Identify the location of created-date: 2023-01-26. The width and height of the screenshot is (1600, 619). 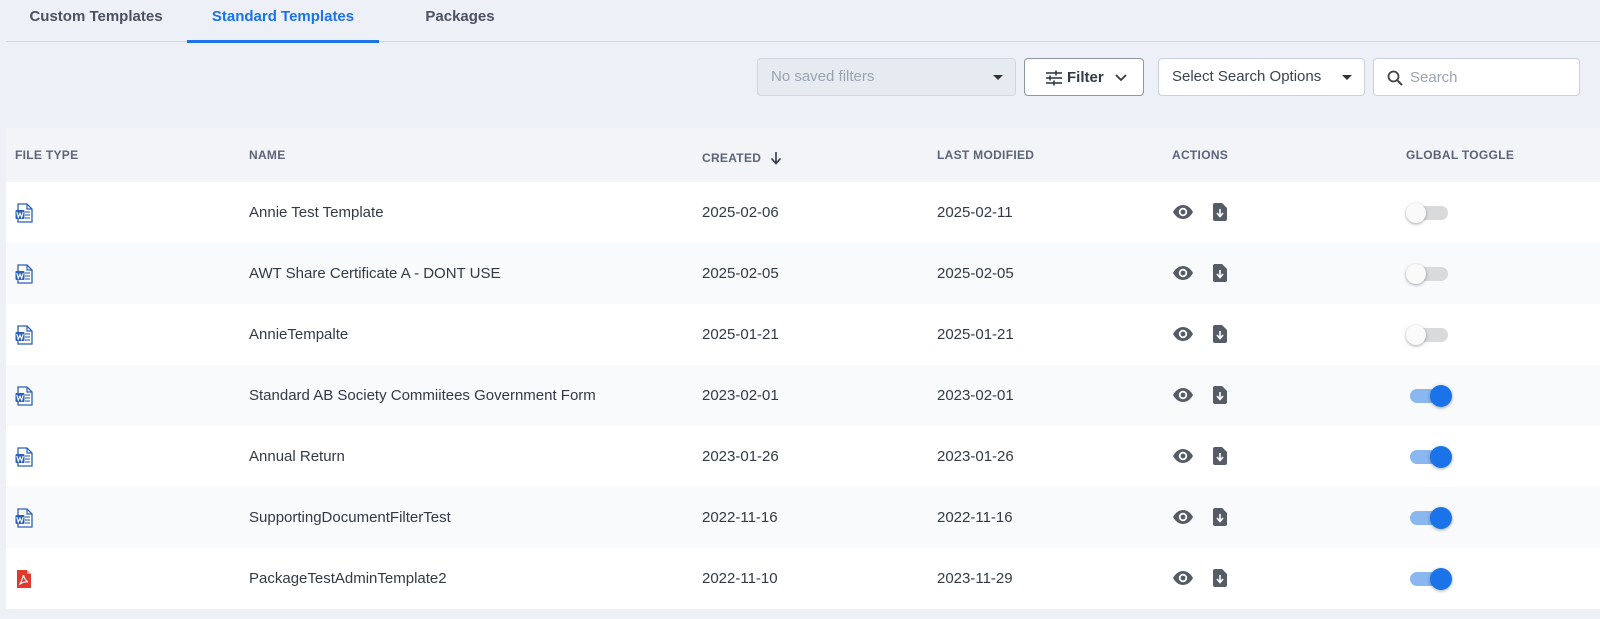
(740, 456).